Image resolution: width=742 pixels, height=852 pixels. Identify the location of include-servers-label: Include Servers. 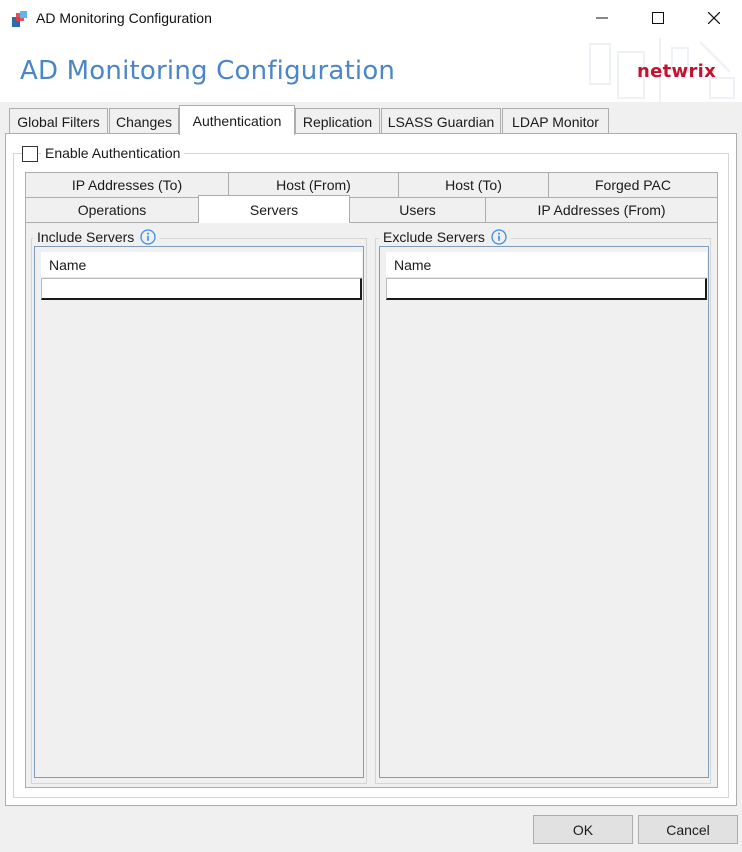
(97, 237).